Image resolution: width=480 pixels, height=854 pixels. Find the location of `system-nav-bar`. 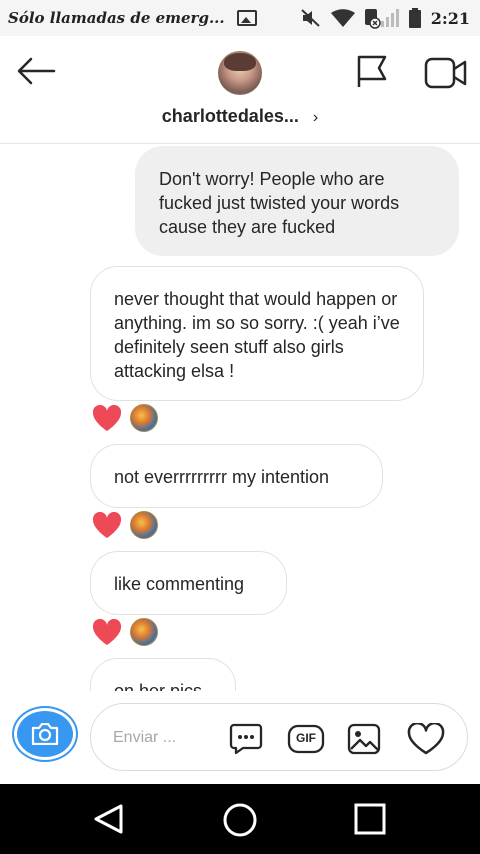

system-nav-bar is located at coordinates (240, 819).